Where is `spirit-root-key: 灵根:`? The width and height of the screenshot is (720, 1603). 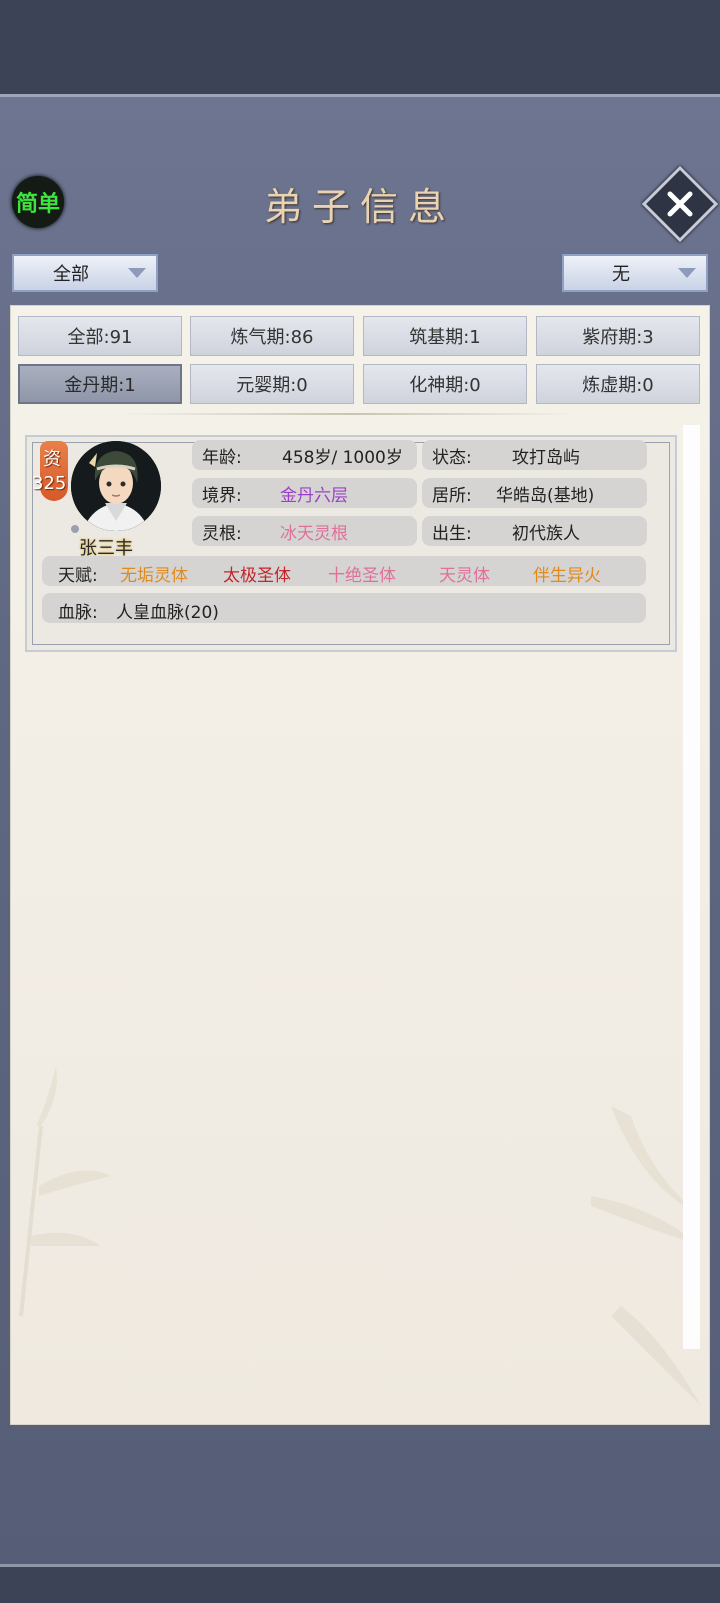
spirit-root-key: 灵根: is located at coordinates (222, 533).